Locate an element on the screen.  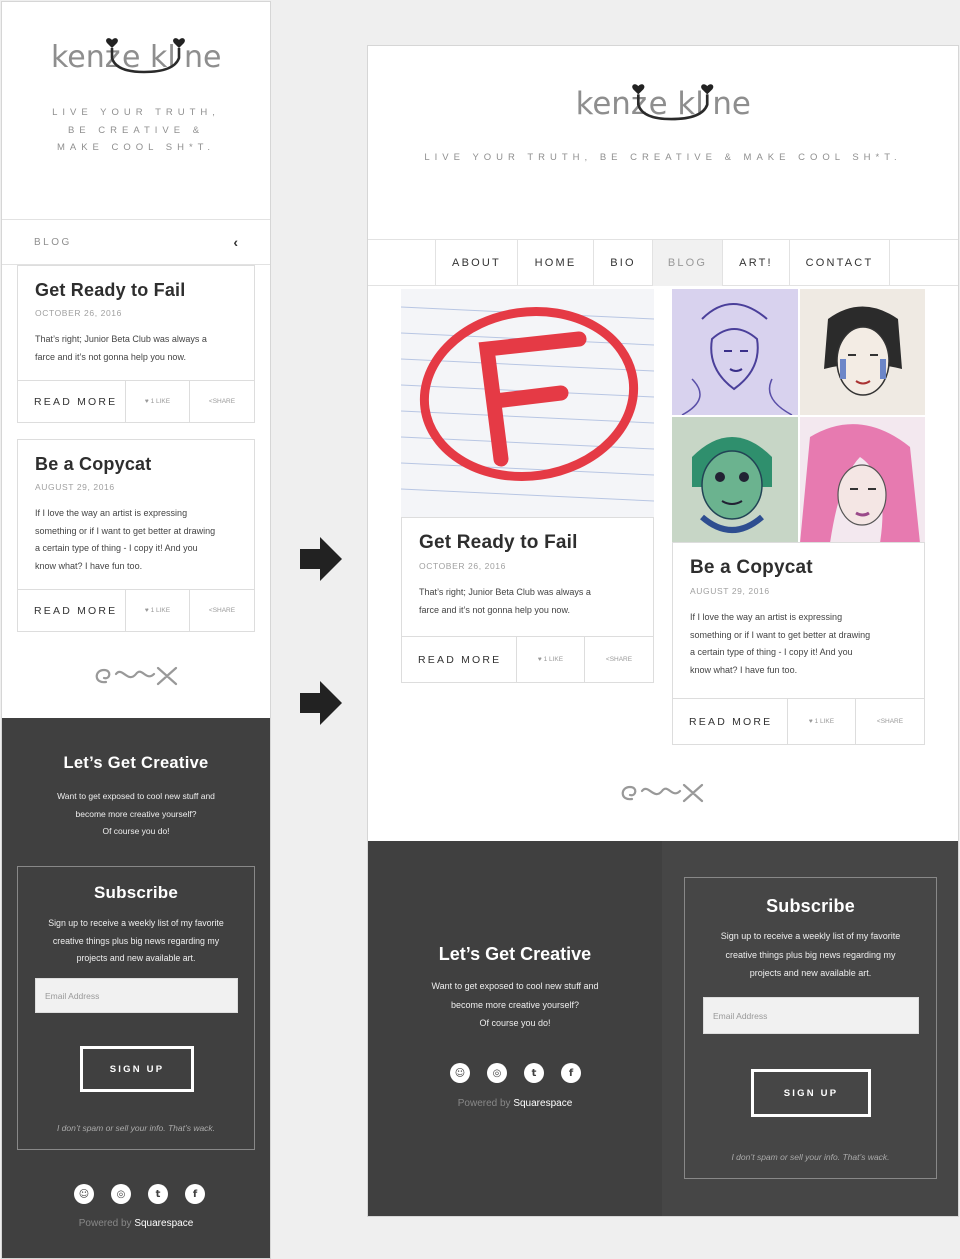
main-nav: ABOUT HOME BIO BLOG ART! CONTACT is located at coordinates (663, 263).